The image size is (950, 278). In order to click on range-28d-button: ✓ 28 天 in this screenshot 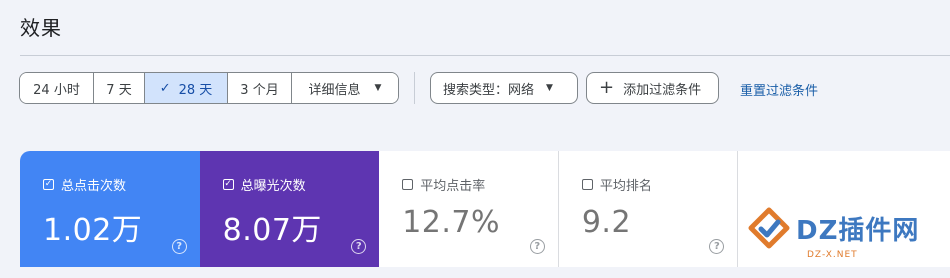, I will do `click(186, 88)`.